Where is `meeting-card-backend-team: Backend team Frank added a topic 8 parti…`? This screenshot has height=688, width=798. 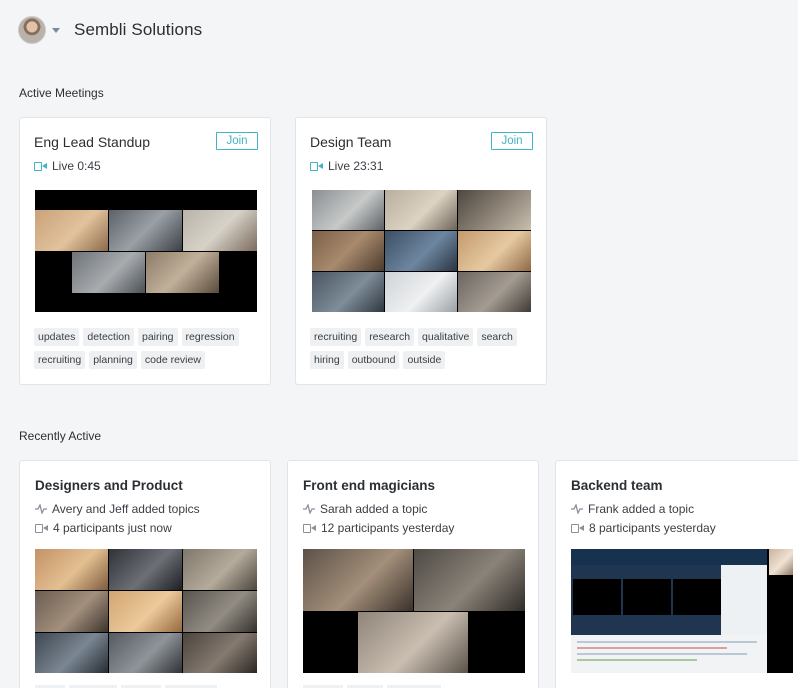 meeting-card-backend-team: Backend team Frank added a topic 8 parti… is located at coordinates (676, 574).